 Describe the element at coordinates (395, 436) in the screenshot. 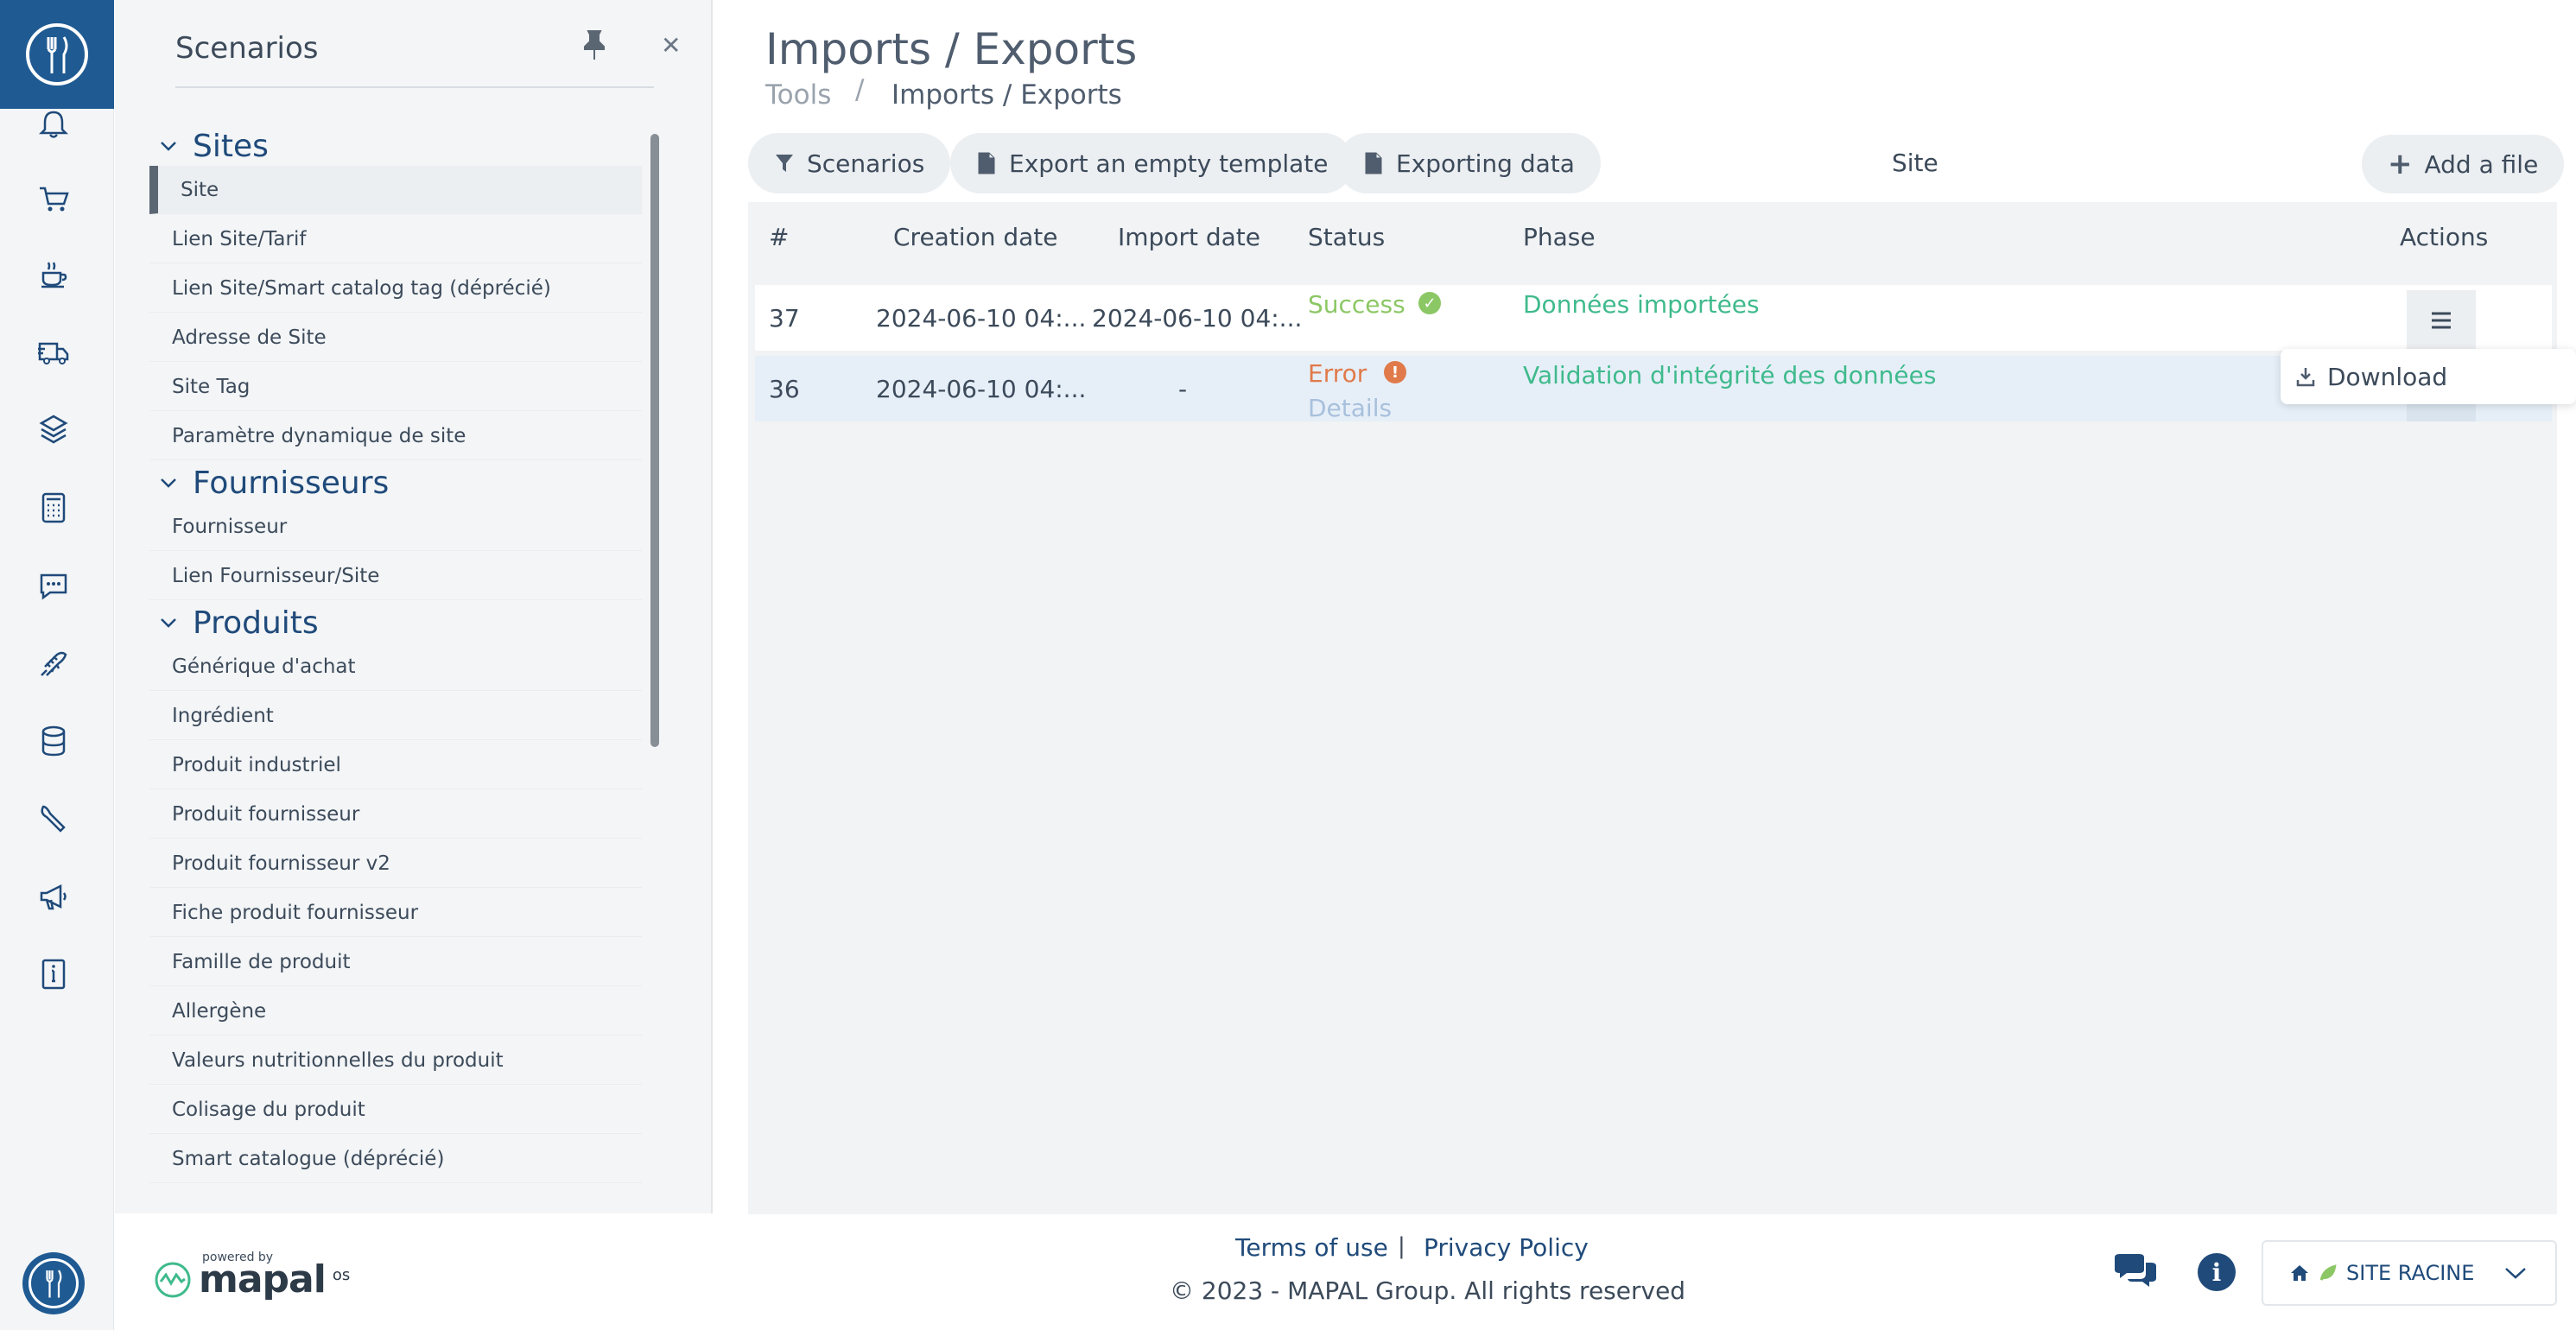

I see `scenario-item: Paramètre dynamique de site` at that location.